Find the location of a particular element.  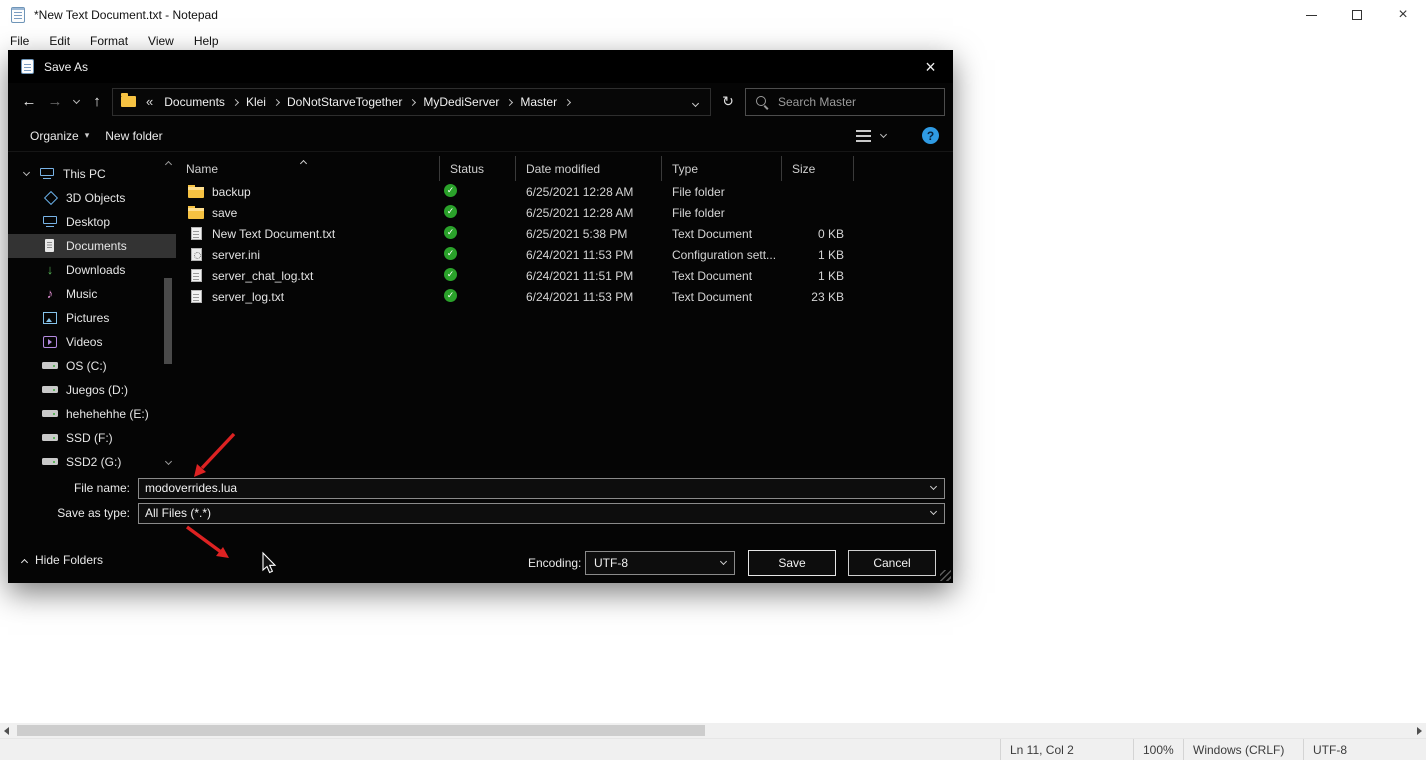

hide-folders-button: Hide Folders is located at coordinates (61, 560).